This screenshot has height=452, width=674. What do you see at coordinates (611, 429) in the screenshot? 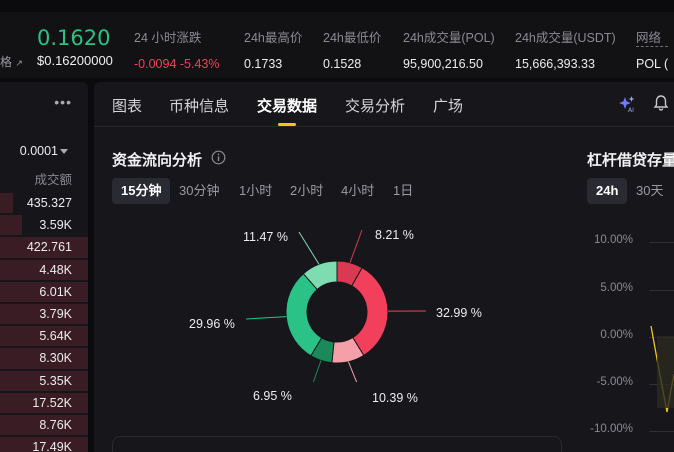
I see `y-tick-label: -10.00%` at bounding box center [611, 429].